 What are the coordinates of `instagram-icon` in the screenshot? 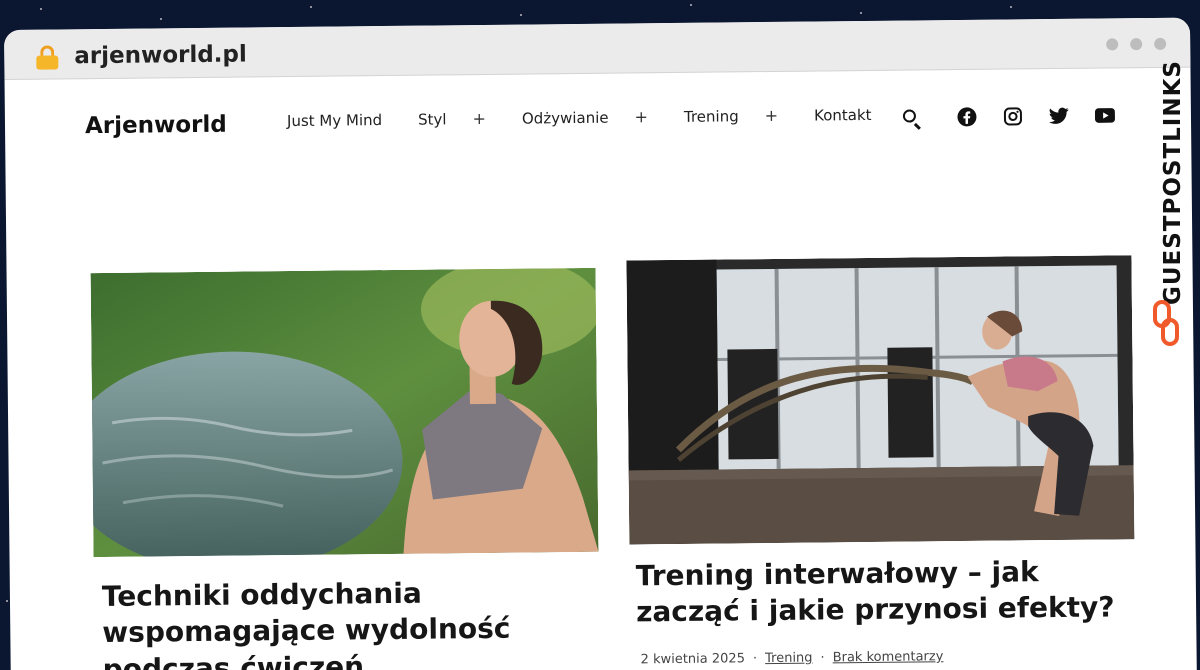 It's located at (1013, 116).